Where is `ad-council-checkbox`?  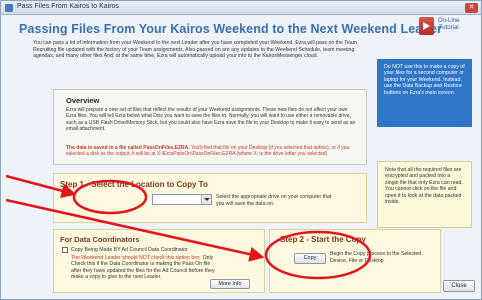 ad-council-checkbox is located at coordinates (65, 250).